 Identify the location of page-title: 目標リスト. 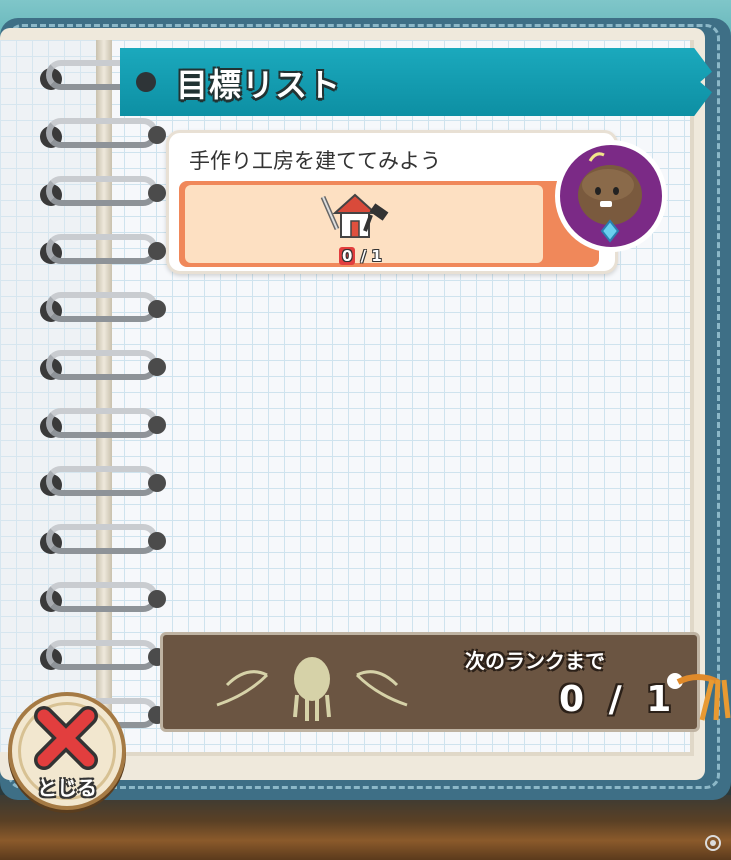
(259, 85).